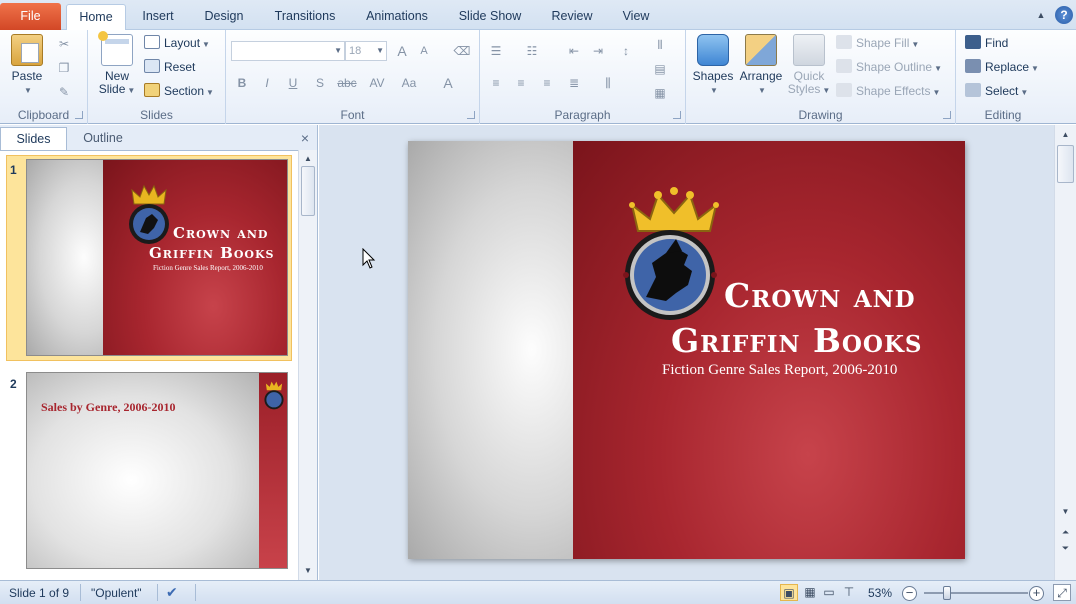  What do you see at coordinates (894, 67) in the screenshot?
I see `shape-outline-label: Shape Outline` at bounding box center [894, 67].